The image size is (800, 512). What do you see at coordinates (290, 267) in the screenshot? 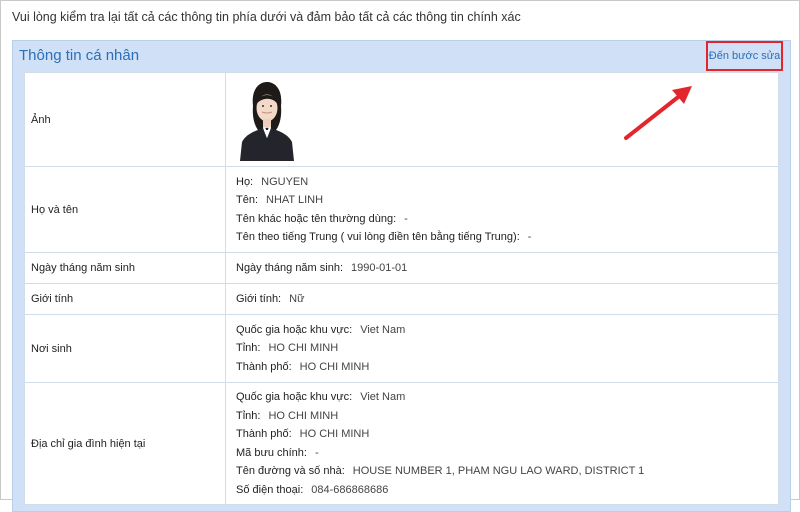
I see `field-key: Ngày tháng năm sinh:` at bounding box center [290, 267].